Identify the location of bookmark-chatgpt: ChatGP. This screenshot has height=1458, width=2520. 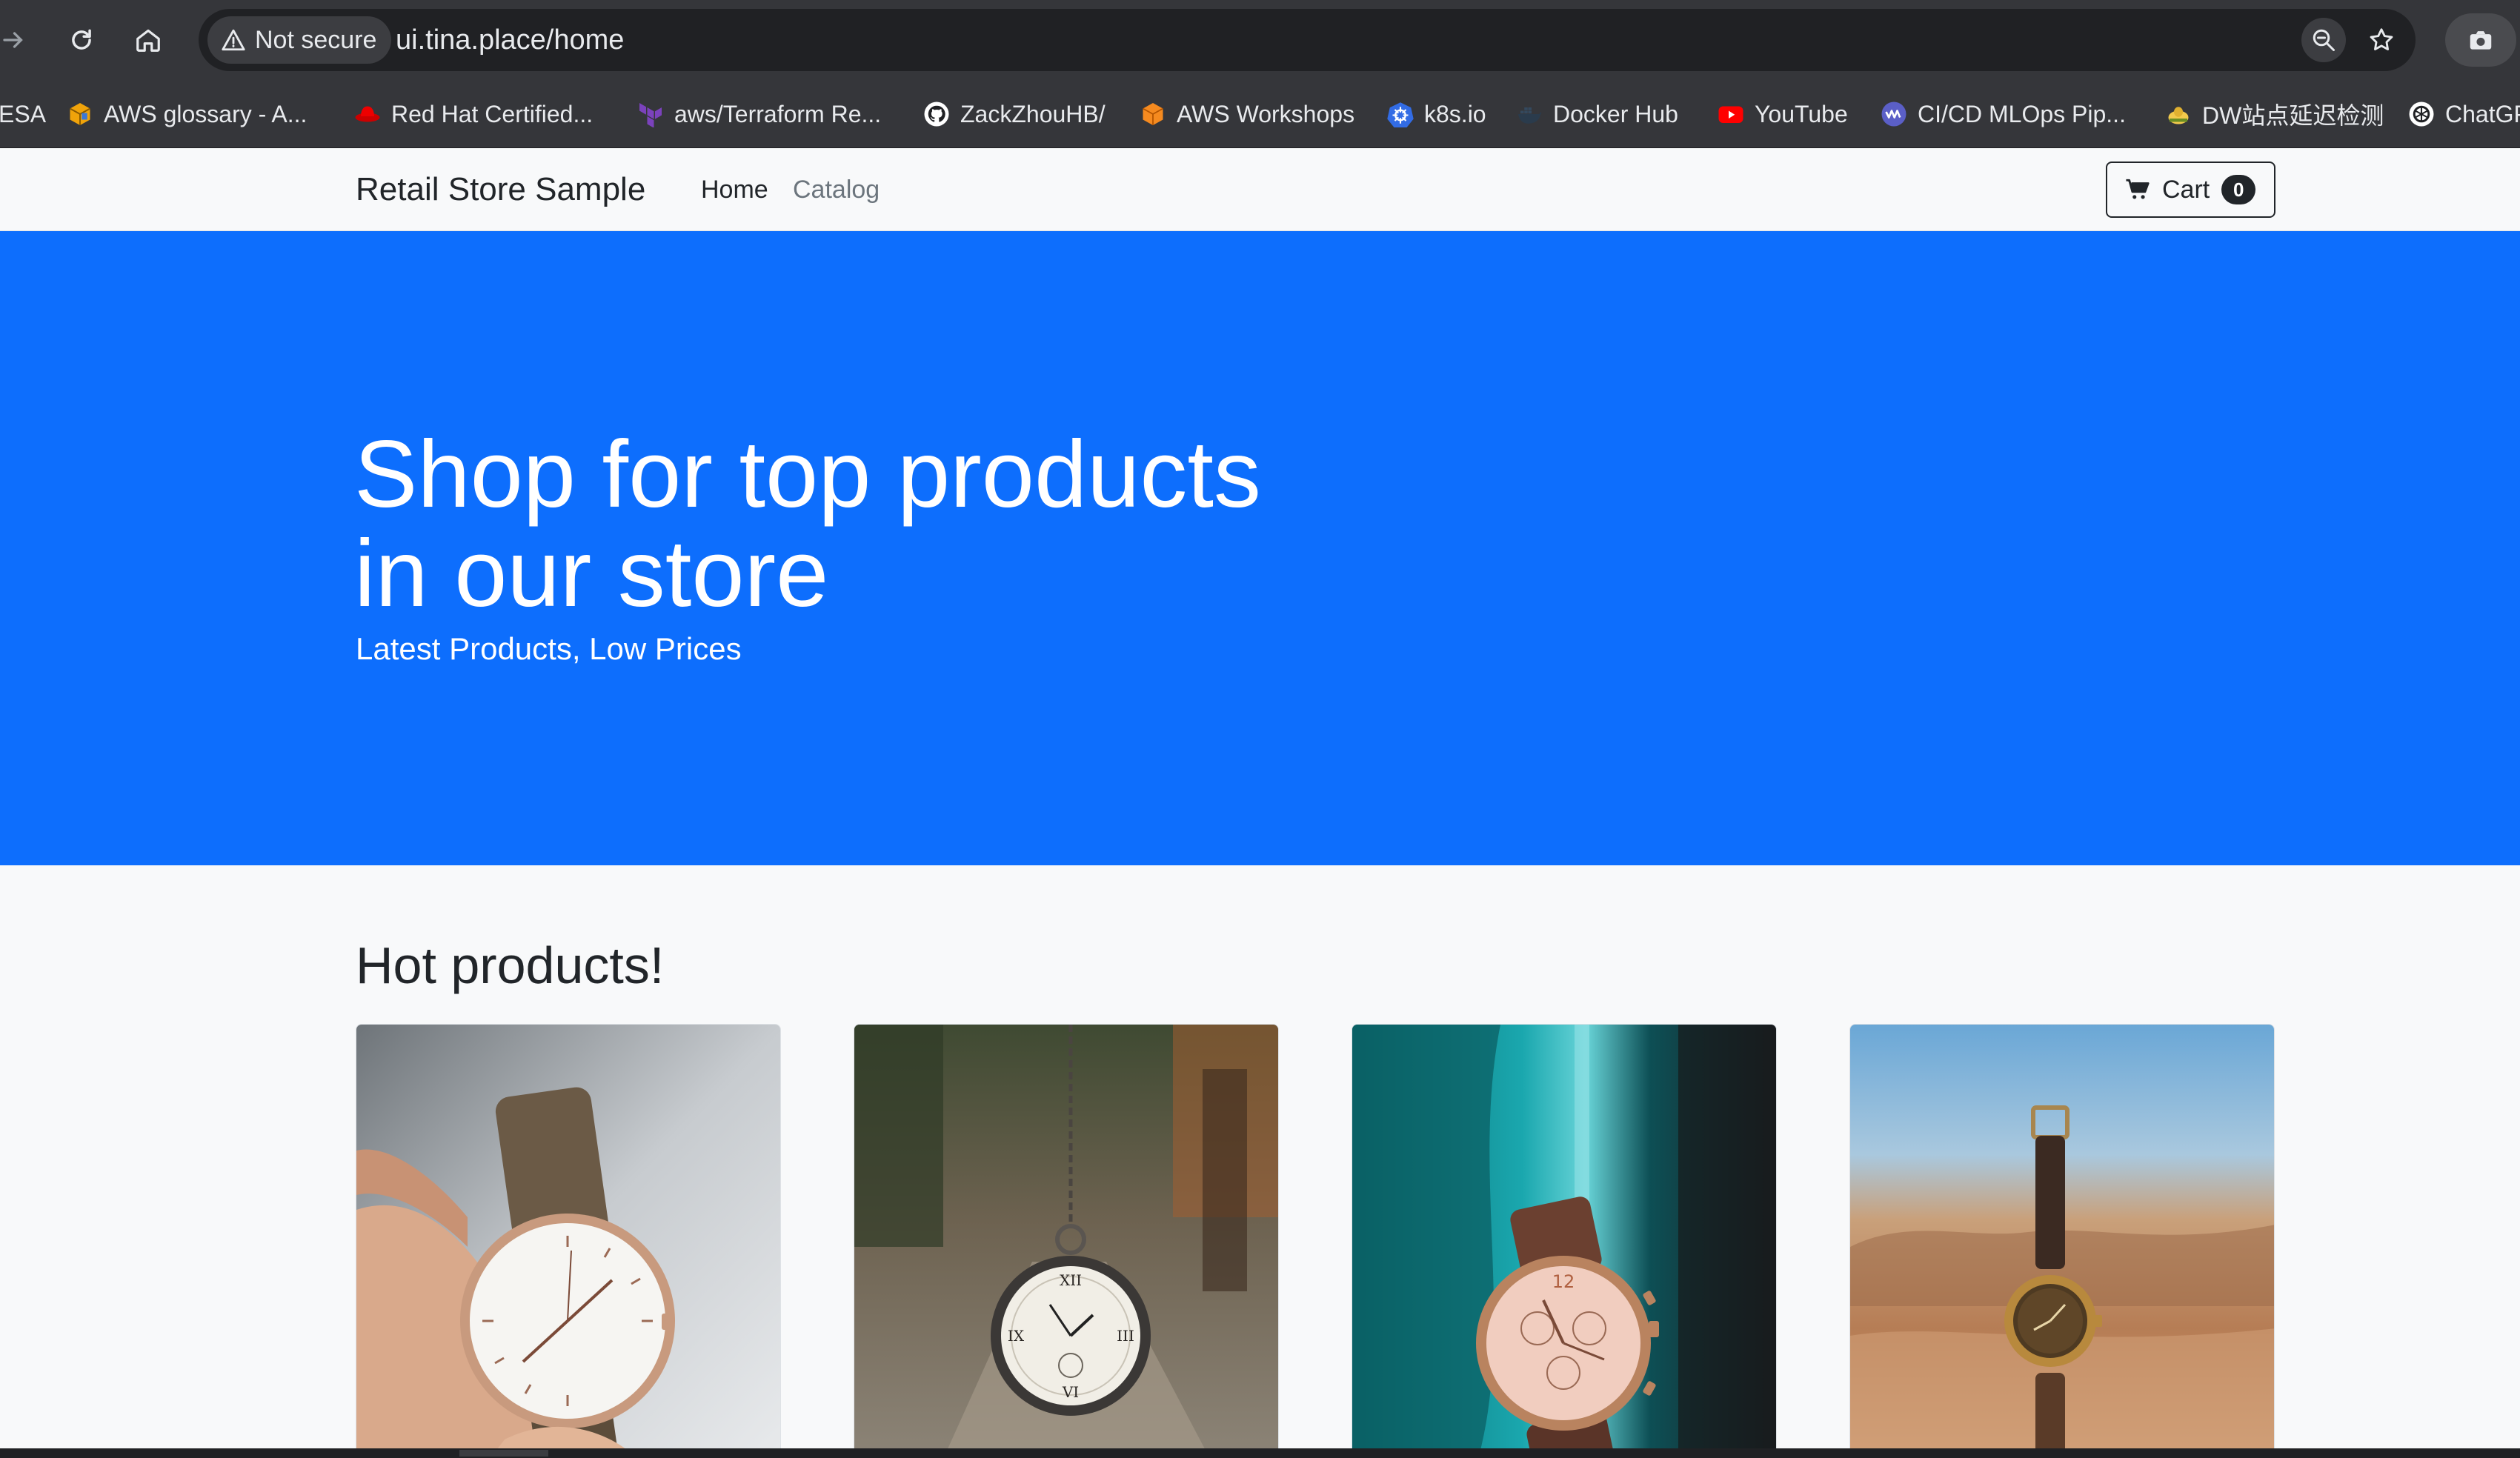
(2464, 114).